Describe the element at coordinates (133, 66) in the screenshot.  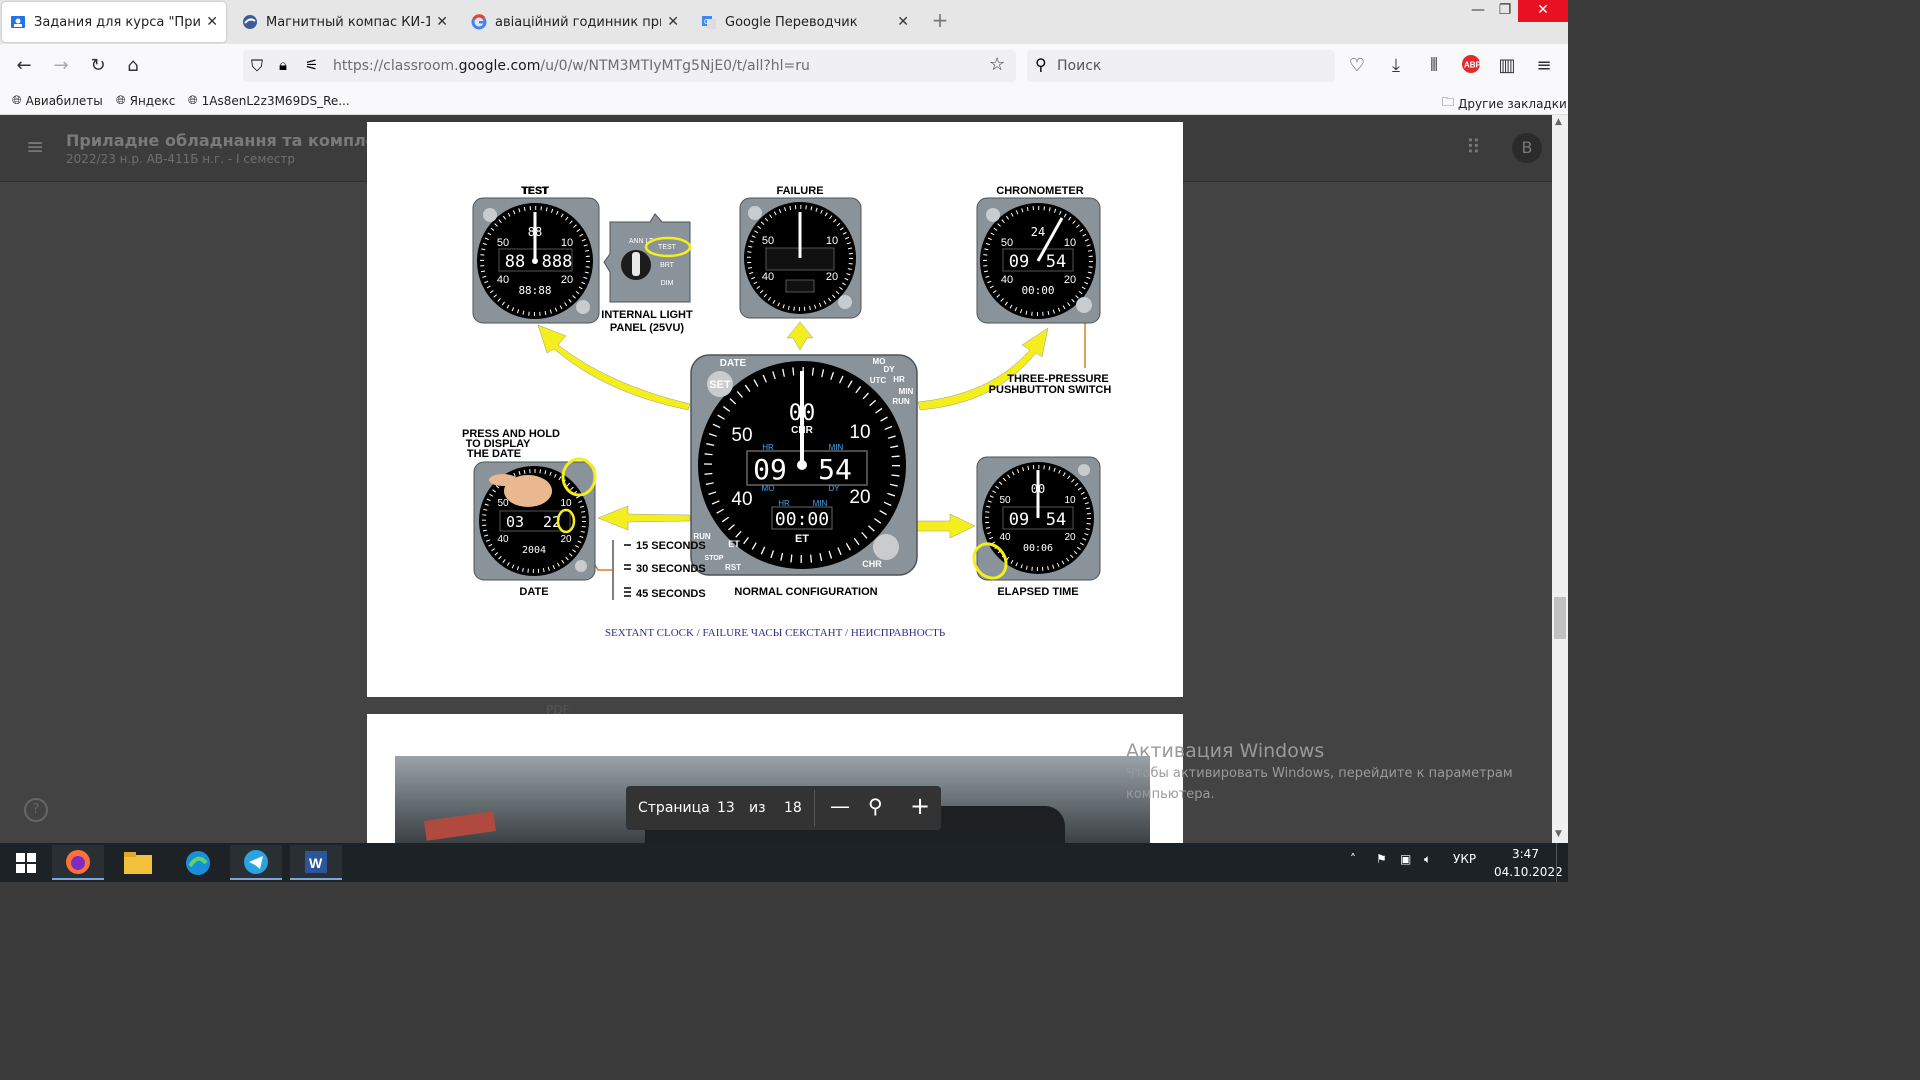
I see `home-icon: ⌂` at that location.